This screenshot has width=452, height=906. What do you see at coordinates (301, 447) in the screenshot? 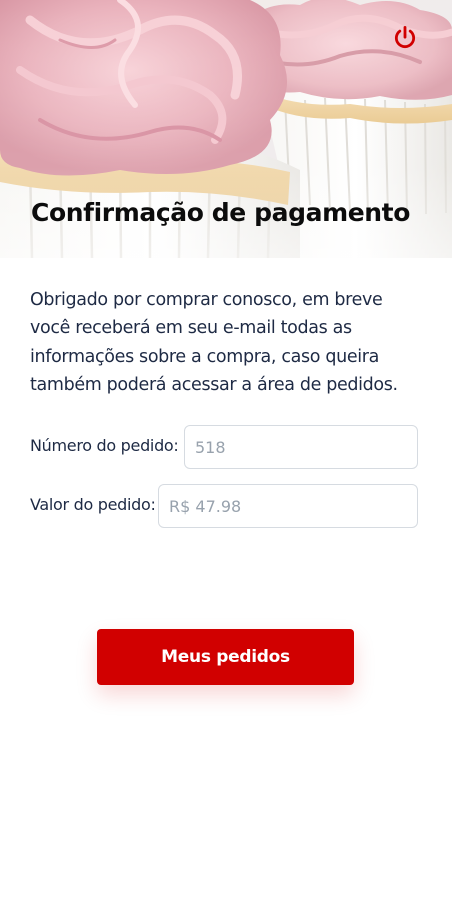
I see `order-number-field` at bounding box center [301, 447].